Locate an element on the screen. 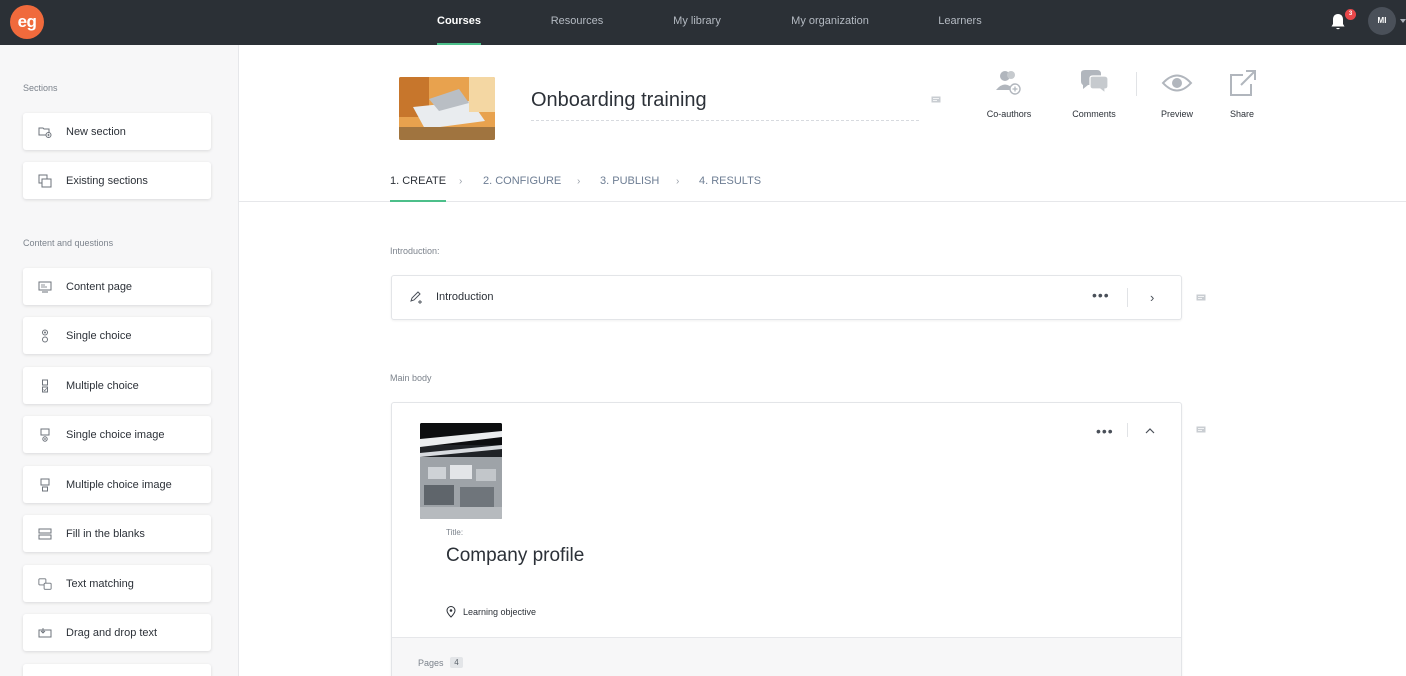 This screenshot has width=1406, height=676. comments-label: Comments is located at coordinates (1094, 114).